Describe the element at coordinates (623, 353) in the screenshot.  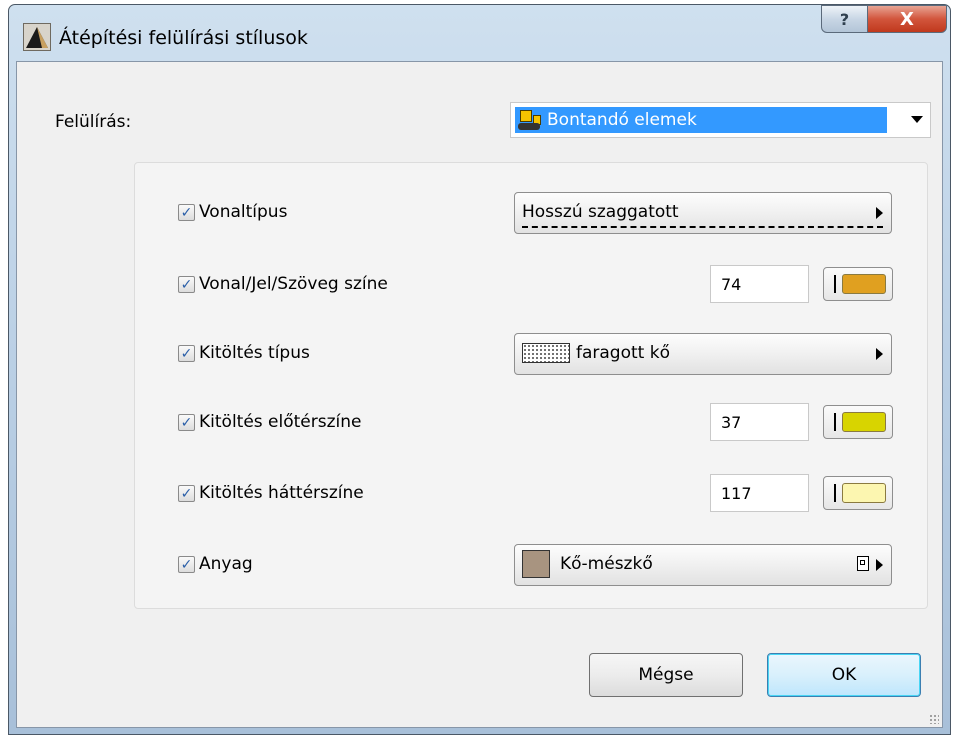
I see `fill-type-value: faragott kő` at that location.